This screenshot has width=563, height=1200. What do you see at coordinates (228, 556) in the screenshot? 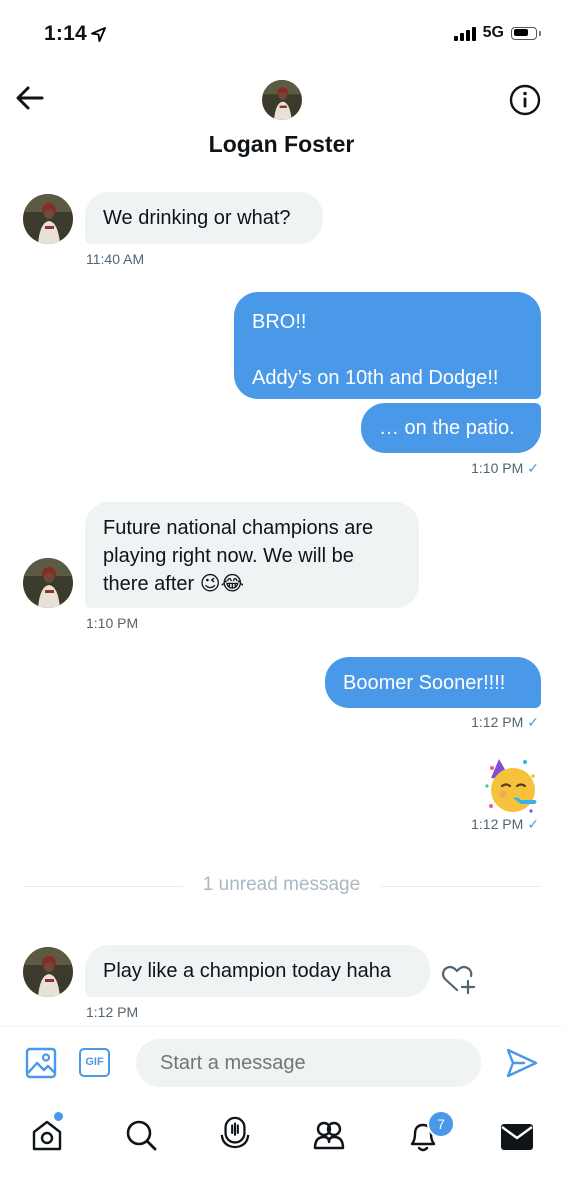
I see `message-line: playing right now. We will be` at bounding box center [228, 556].